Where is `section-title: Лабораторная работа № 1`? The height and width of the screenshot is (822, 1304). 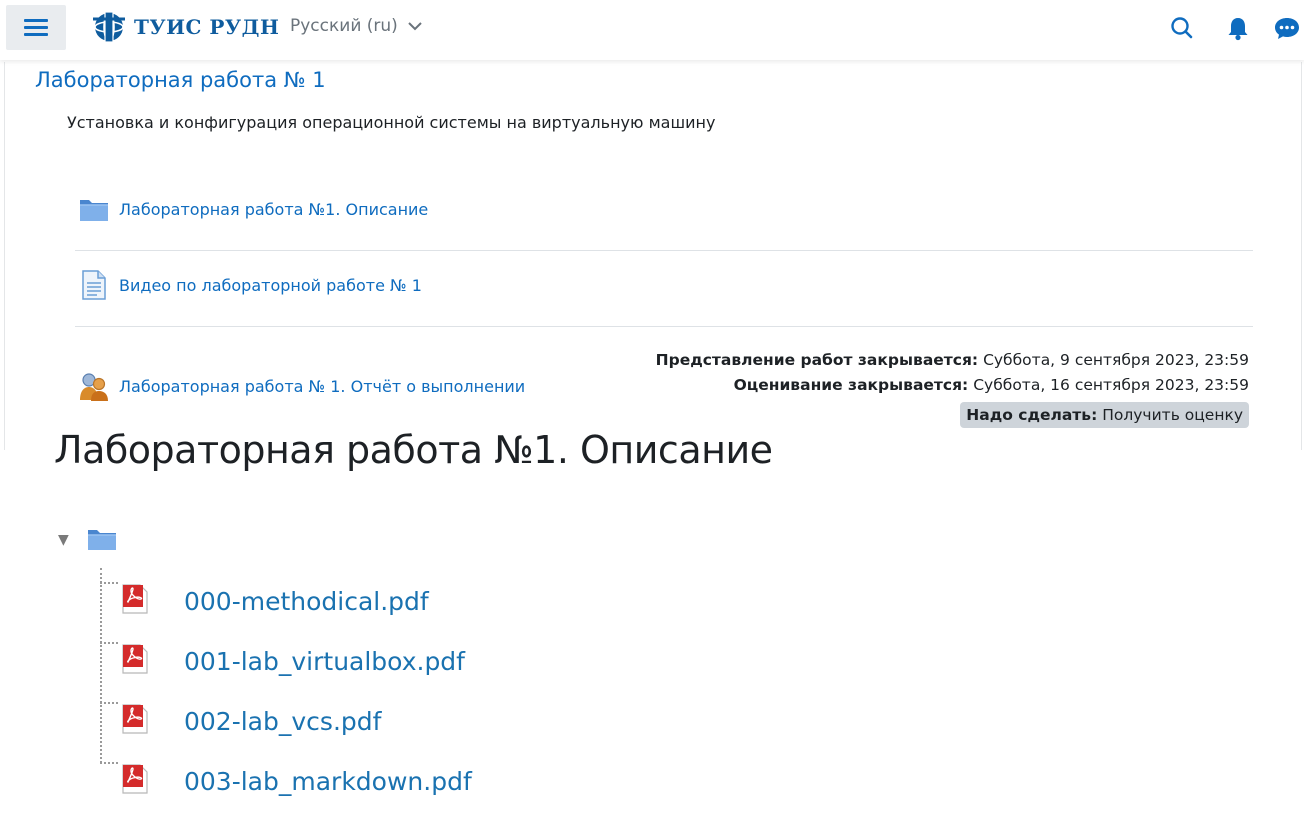 section-title: Лабораторная работа № 1 is located at coordinates (180, 80).